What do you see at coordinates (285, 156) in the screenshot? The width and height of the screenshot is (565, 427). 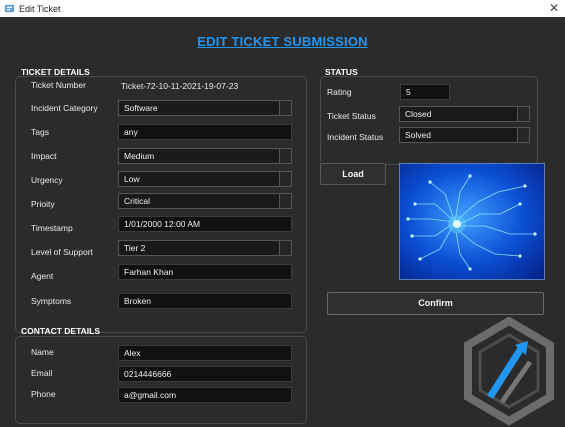 I see `impact-dropdown-button` at bounding box center [285, 156].